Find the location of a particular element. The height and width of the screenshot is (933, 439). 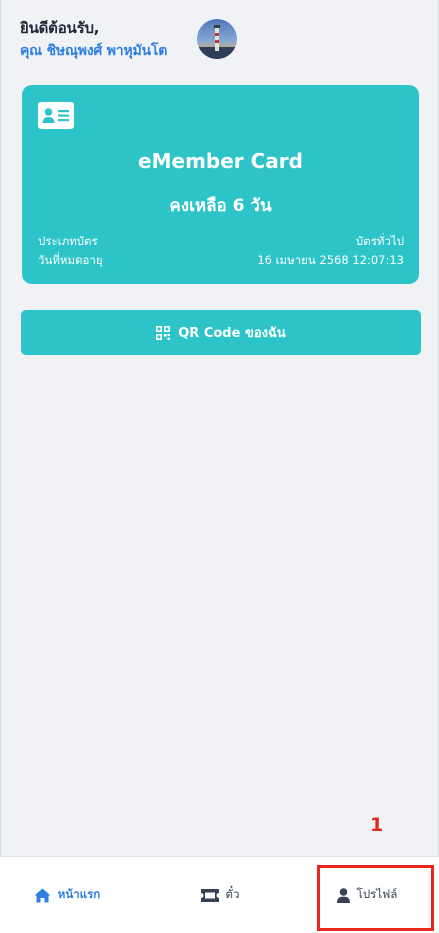

card-title: eMember Card is located at coordinates (220, 161).